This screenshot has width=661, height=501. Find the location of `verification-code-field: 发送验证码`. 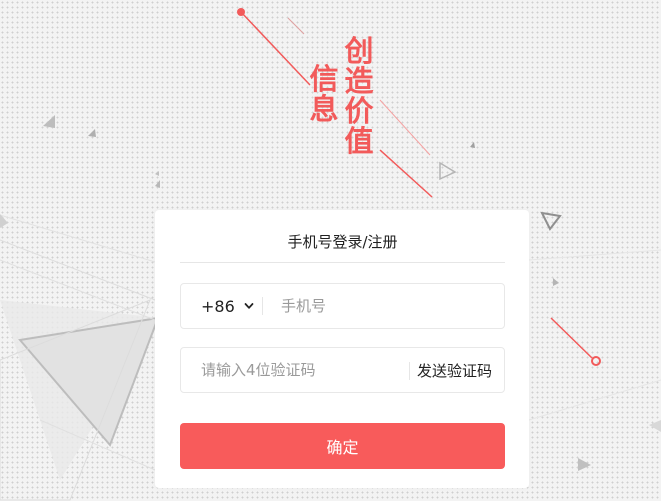

verification-code-field: 发送验证码 is located at coordinates (342, 370).